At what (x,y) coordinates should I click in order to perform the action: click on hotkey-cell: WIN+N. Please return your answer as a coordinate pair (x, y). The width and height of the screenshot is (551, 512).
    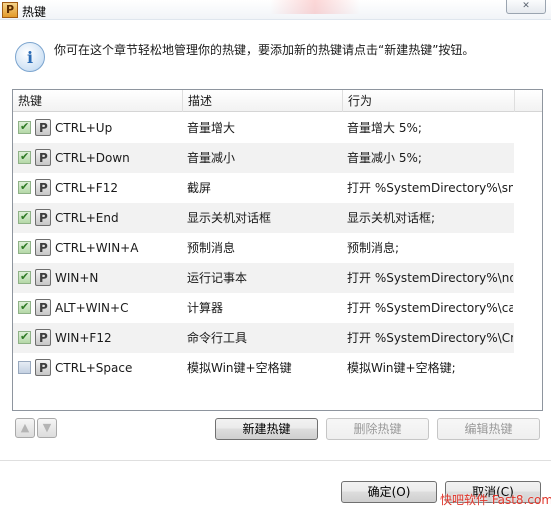
    Looking at the image, I should click on (77, 278).